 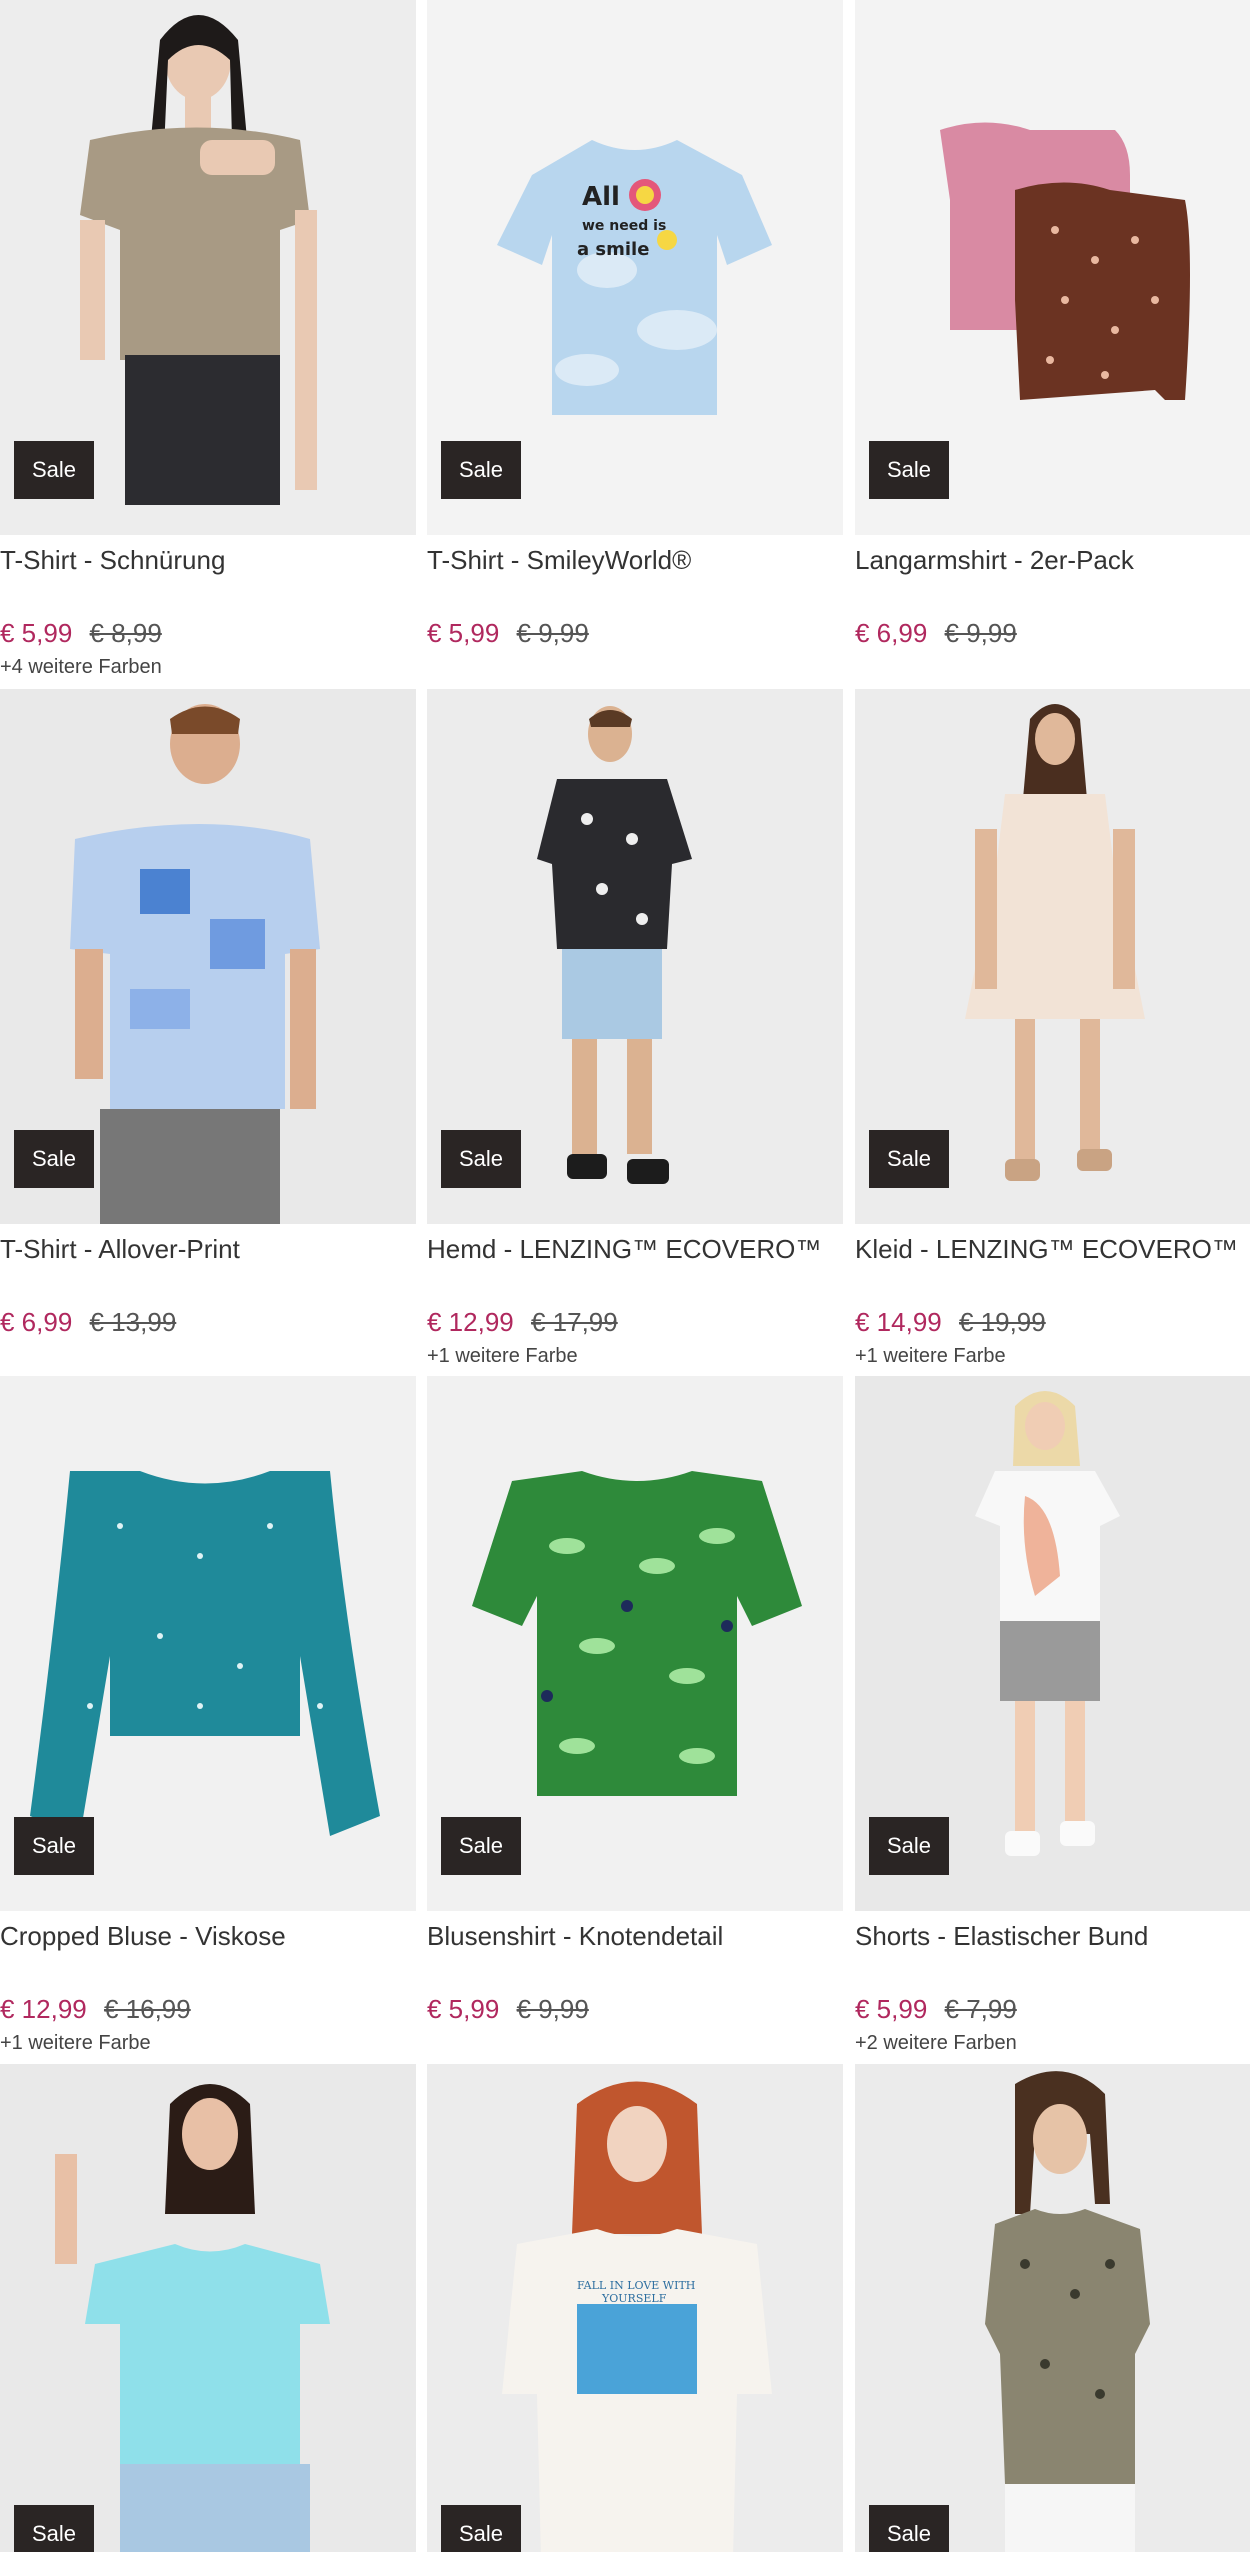 What do you see at coordinates (898, 1322) in the screenshot?
I see `sale-price: € 14,99` at bounding box center [898, 1322].